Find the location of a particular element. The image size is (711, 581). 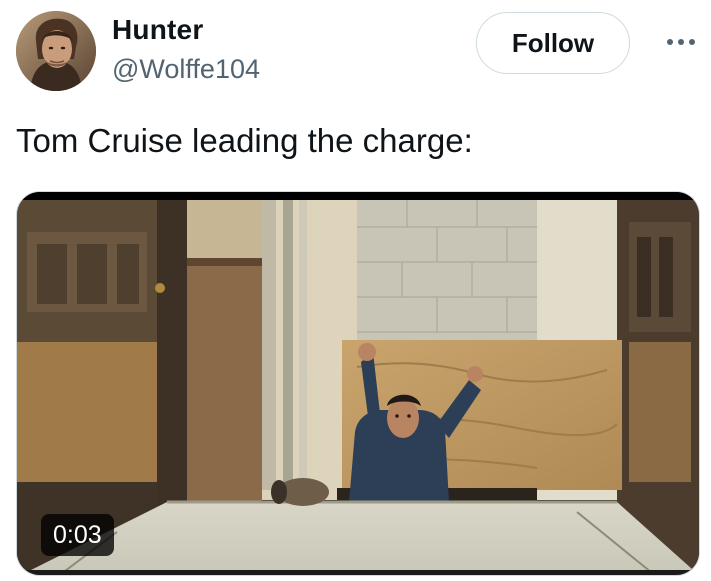

follow-button: Follow is located at coordinates (553, 43).